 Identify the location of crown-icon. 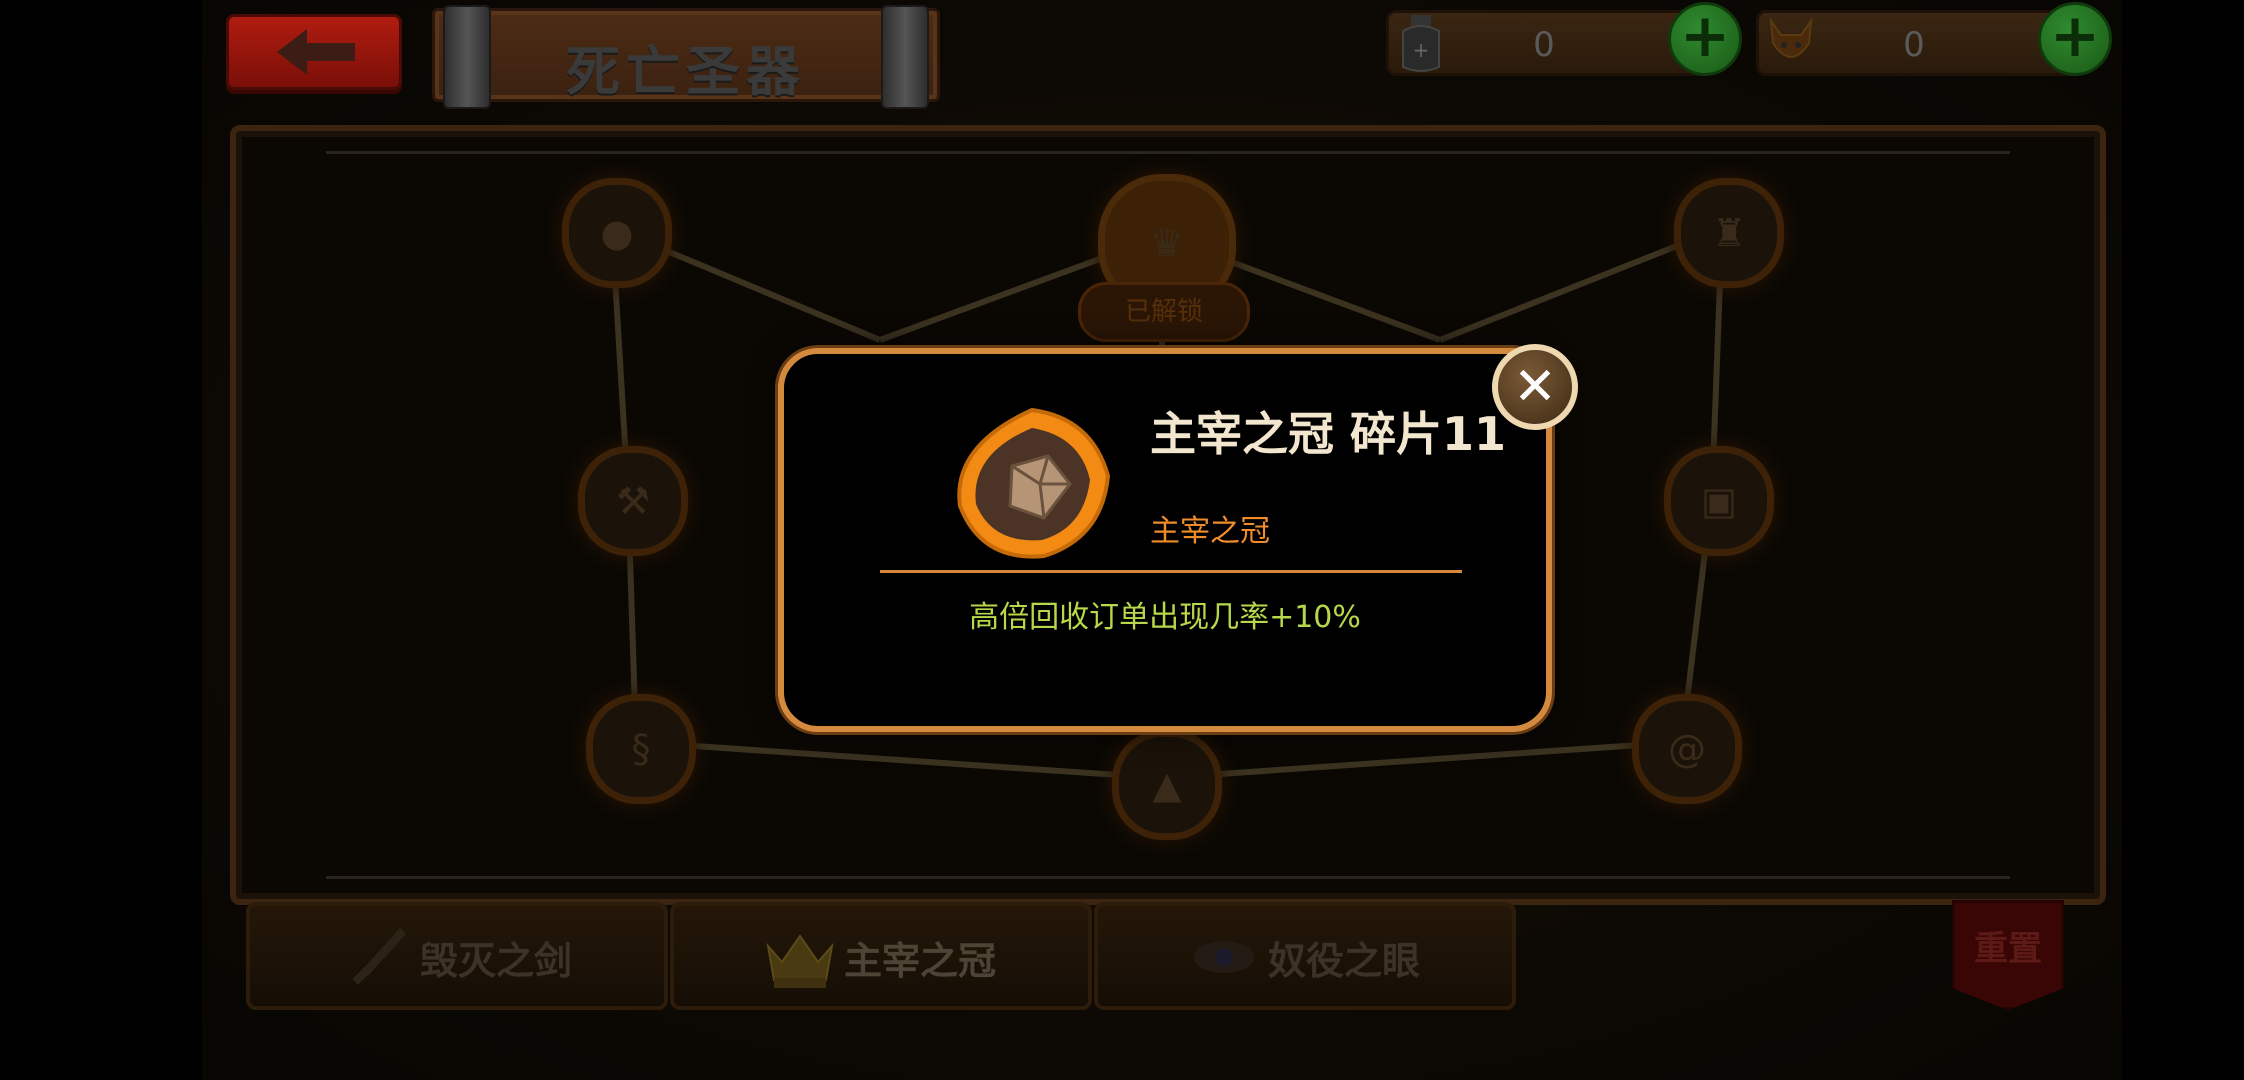
(800, 961).